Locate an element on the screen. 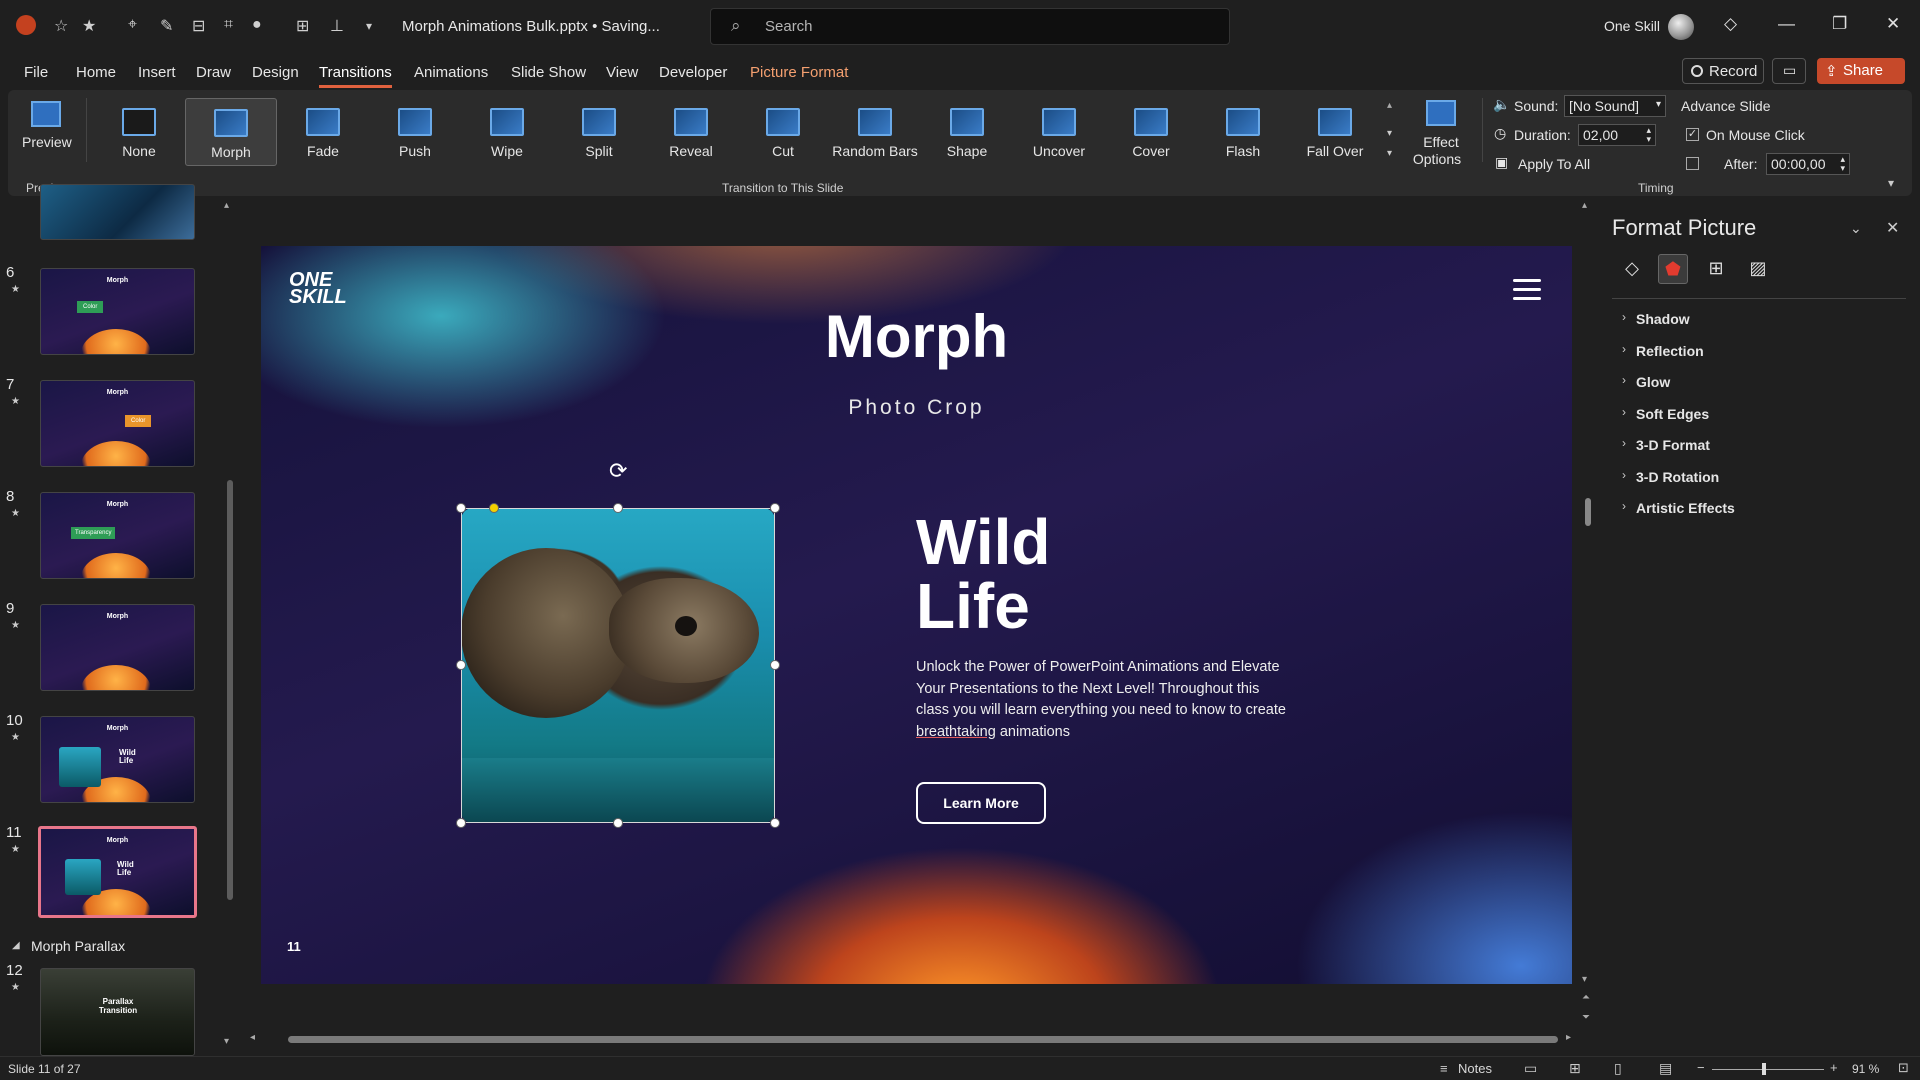 The image size is (1920, 1080). rotate-icon: ⟳ is located at coordinates (618, 471).